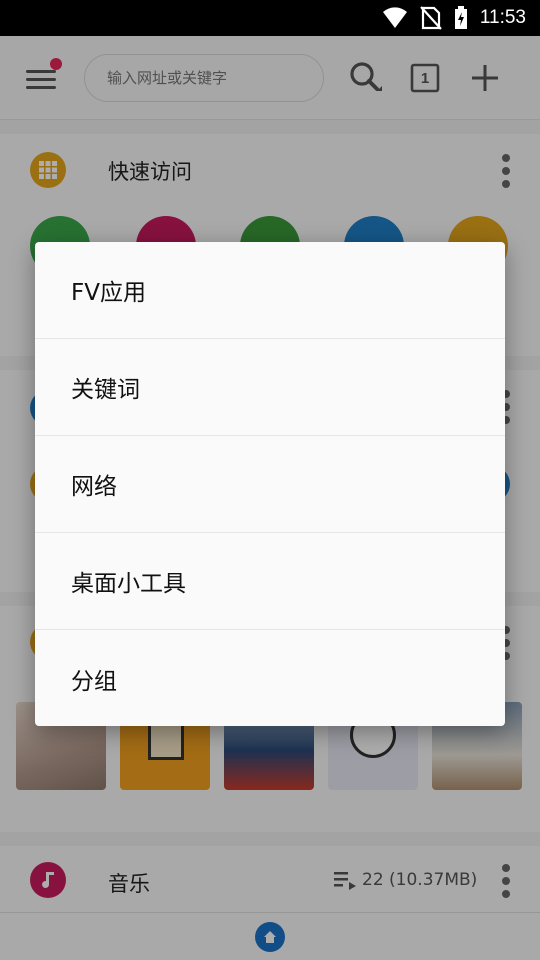 This screenshot has height=960, width=540. Describe the element at coordinates (502, 17) in the screenshot. I see `status-time: 11:53` at that location.